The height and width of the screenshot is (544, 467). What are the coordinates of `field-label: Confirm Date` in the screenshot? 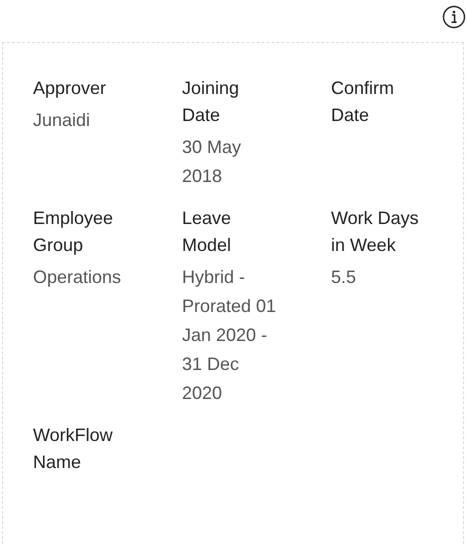 It's located at (363, 102).